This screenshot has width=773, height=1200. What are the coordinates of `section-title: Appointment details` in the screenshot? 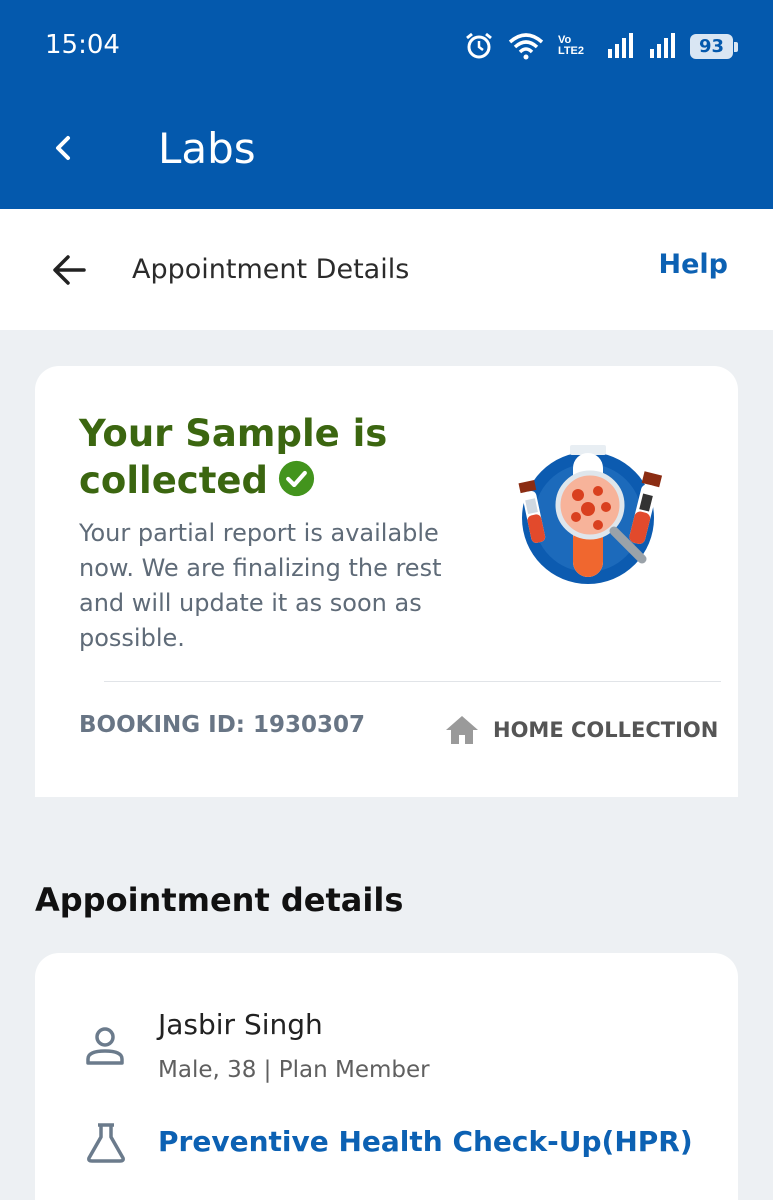 It's located at (219, 900).